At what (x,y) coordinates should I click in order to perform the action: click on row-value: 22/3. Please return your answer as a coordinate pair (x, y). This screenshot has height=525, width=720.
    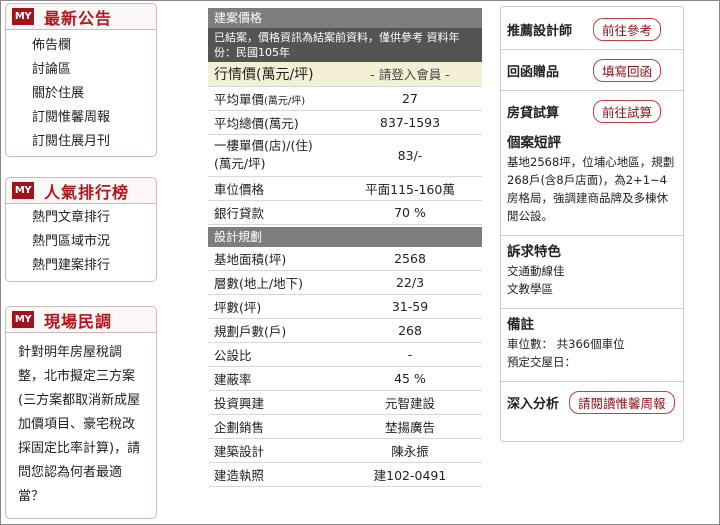
    Looking at the image, I should click on (410, 282).